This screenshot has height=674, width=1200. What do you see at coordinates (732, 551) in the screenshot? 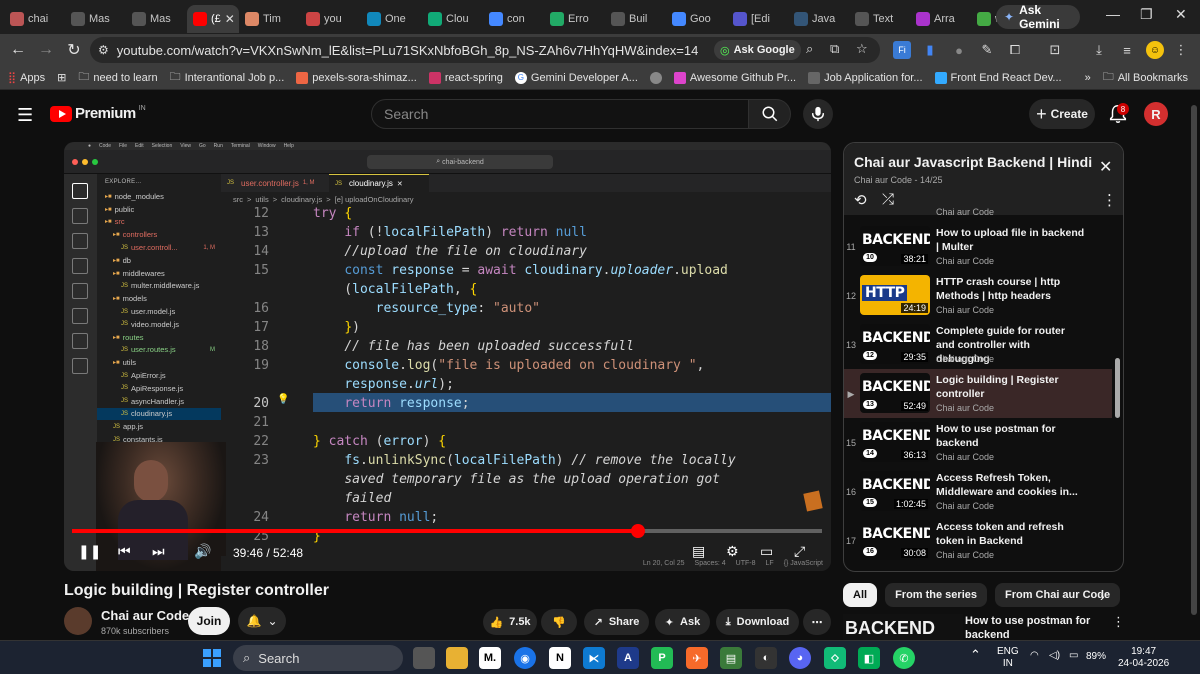
I see `settings-gear-icon: ⚙` at bounding box center [732, 551].